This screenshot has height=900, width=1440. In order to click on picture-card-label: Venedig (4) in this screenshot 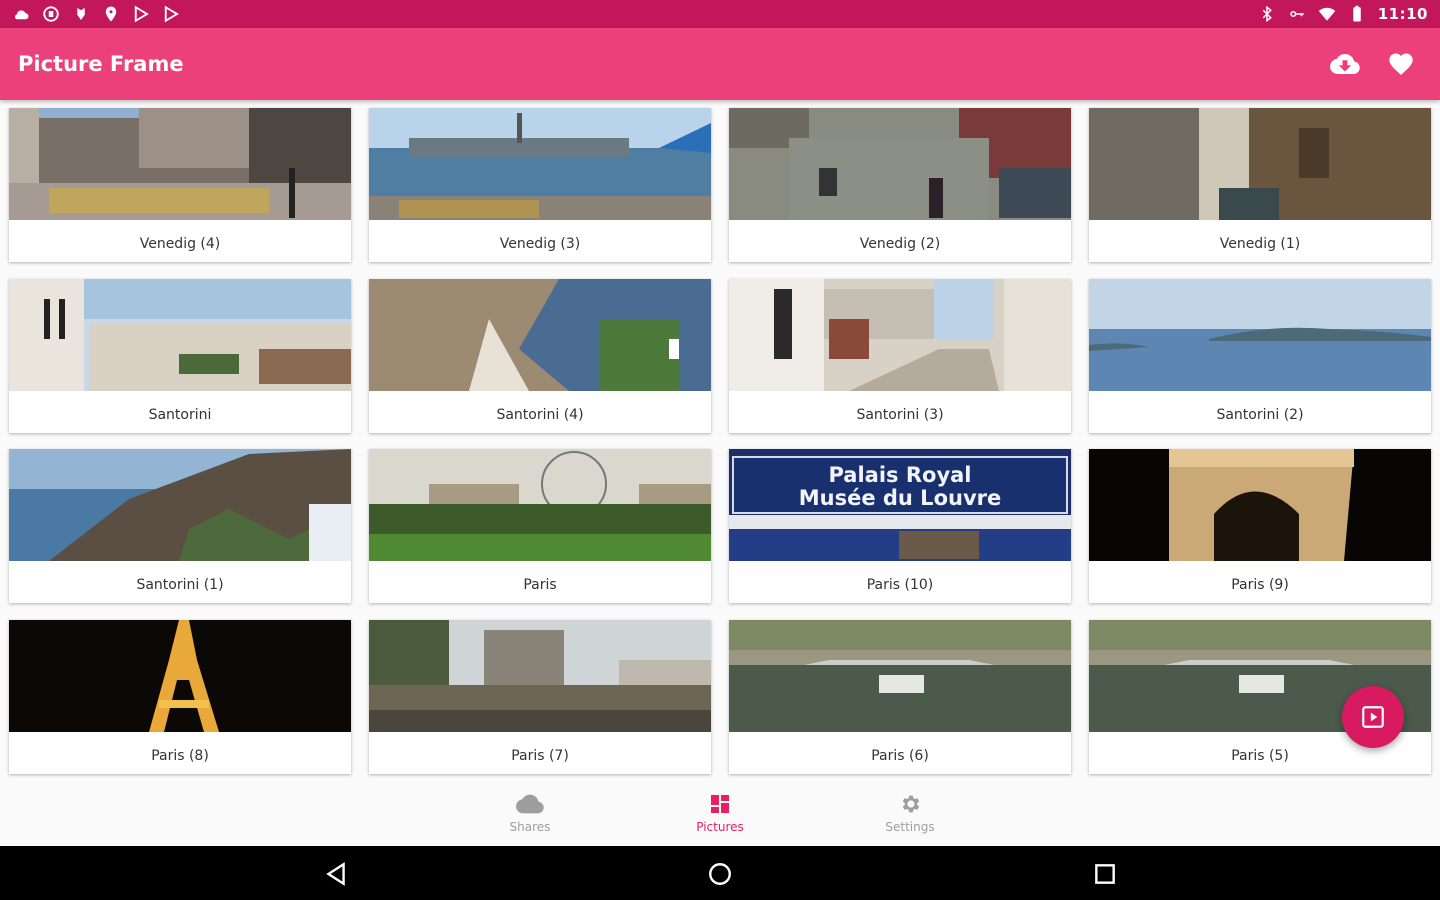, I will do `click(180, 244)`.